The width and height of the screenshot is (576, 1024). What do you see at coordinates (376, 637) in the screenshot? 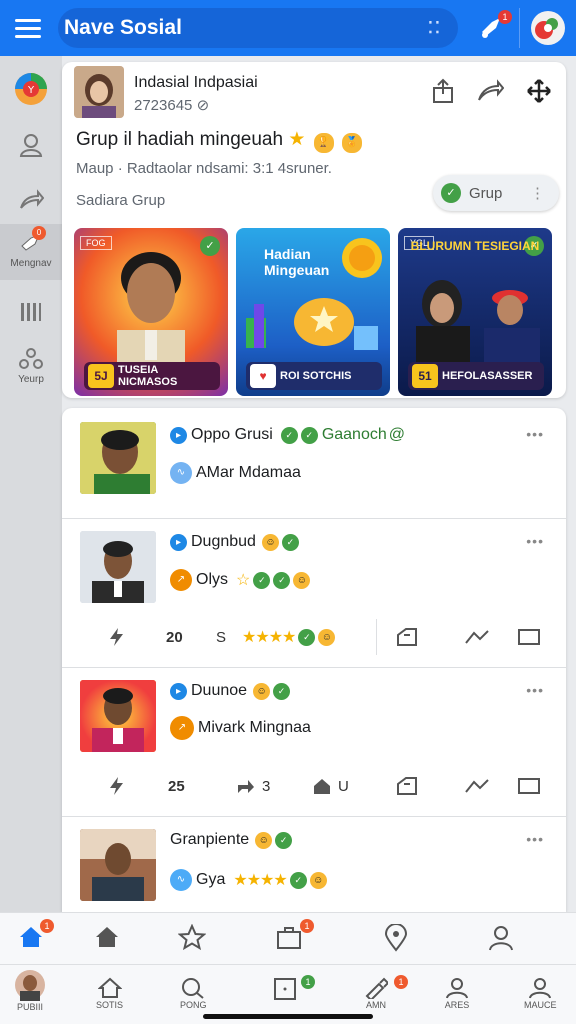
I see `divider` at bounding box center [376, 637].